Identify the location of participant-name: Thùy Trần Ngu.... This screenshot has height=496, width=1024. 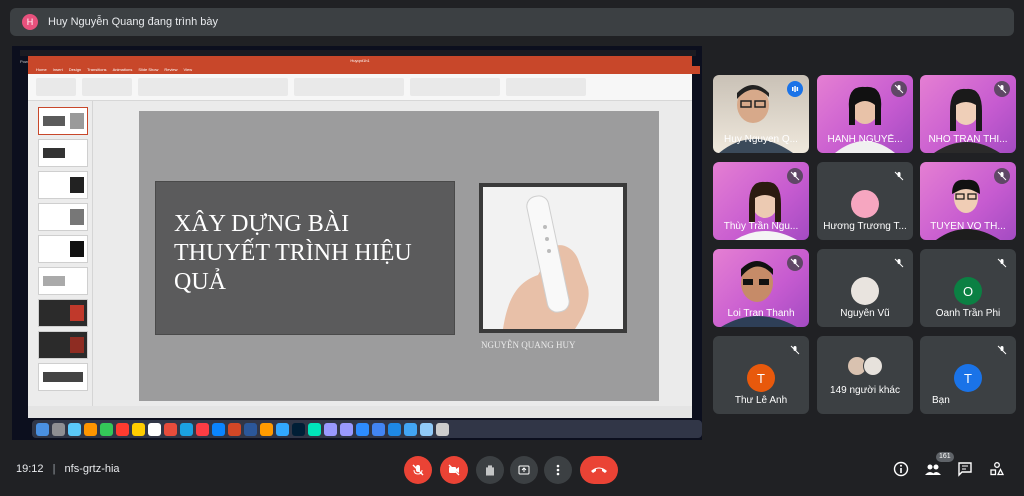
(761, 226).